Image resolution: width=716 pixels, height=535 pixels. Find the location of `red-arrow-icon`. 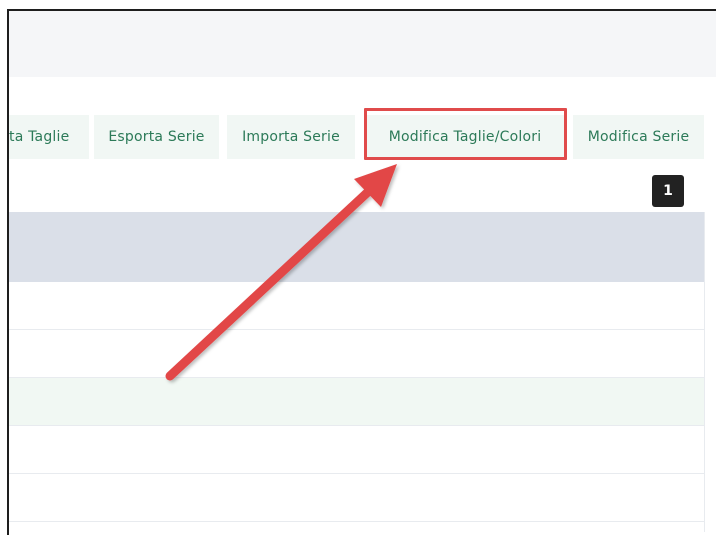

red-arrow-icon is located at coordinates (281, 272).